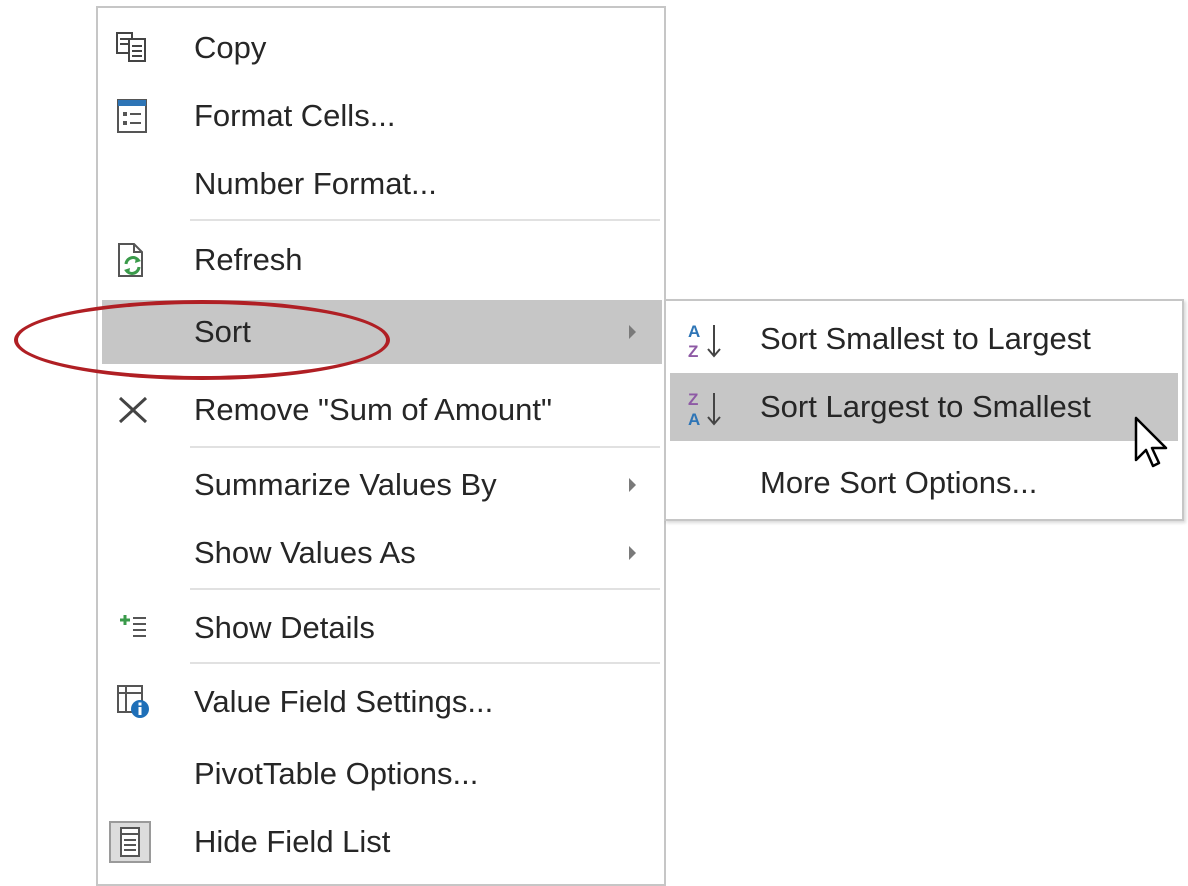  Describe the element at coordinates (382, 332) in the screenshot. I see `menu-item-sort: Sort` at that location.